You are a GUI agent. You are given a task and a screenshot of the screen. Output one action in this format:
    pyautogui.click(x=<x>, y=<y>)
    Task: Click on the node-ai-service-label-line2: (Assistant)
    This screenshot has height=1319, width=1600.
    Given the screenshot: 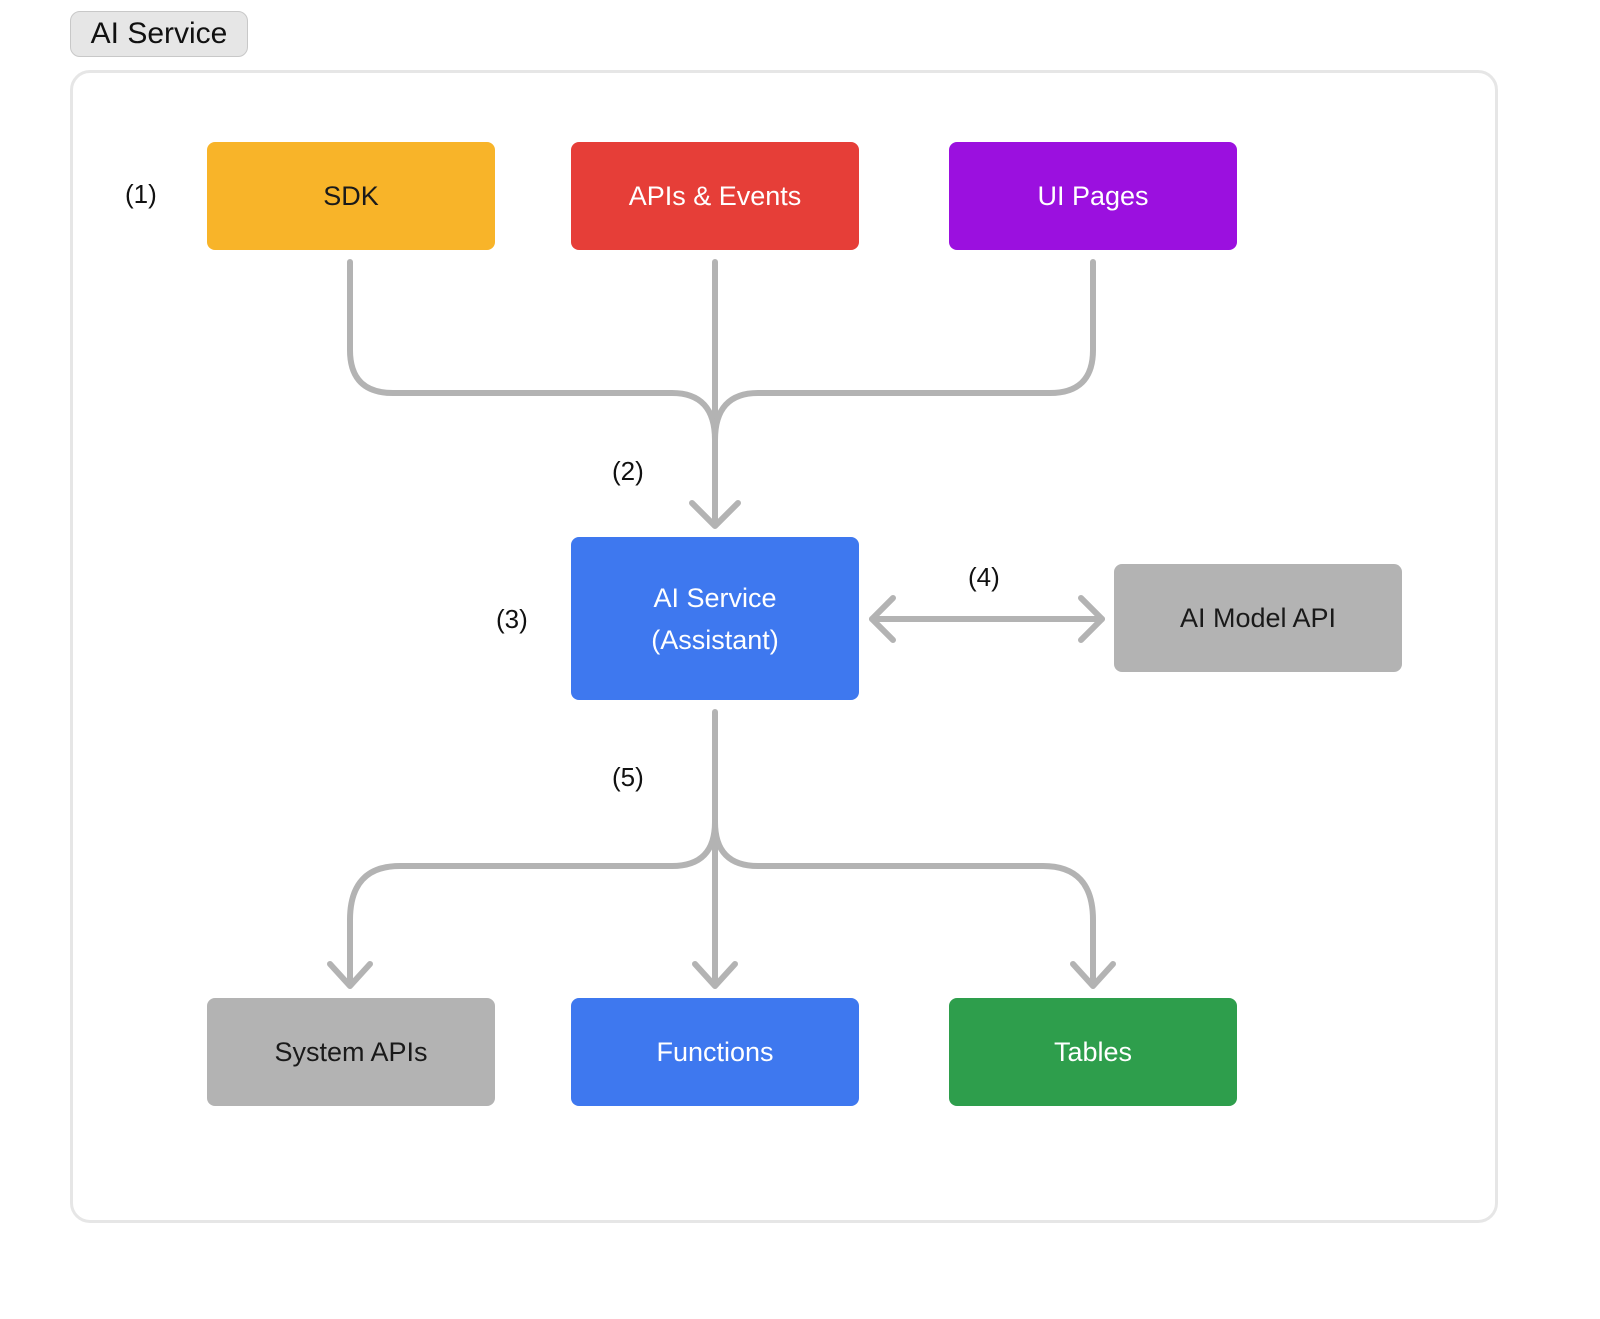 What is the action you would take?
    pyautogui.click(x=715, y=639)
    